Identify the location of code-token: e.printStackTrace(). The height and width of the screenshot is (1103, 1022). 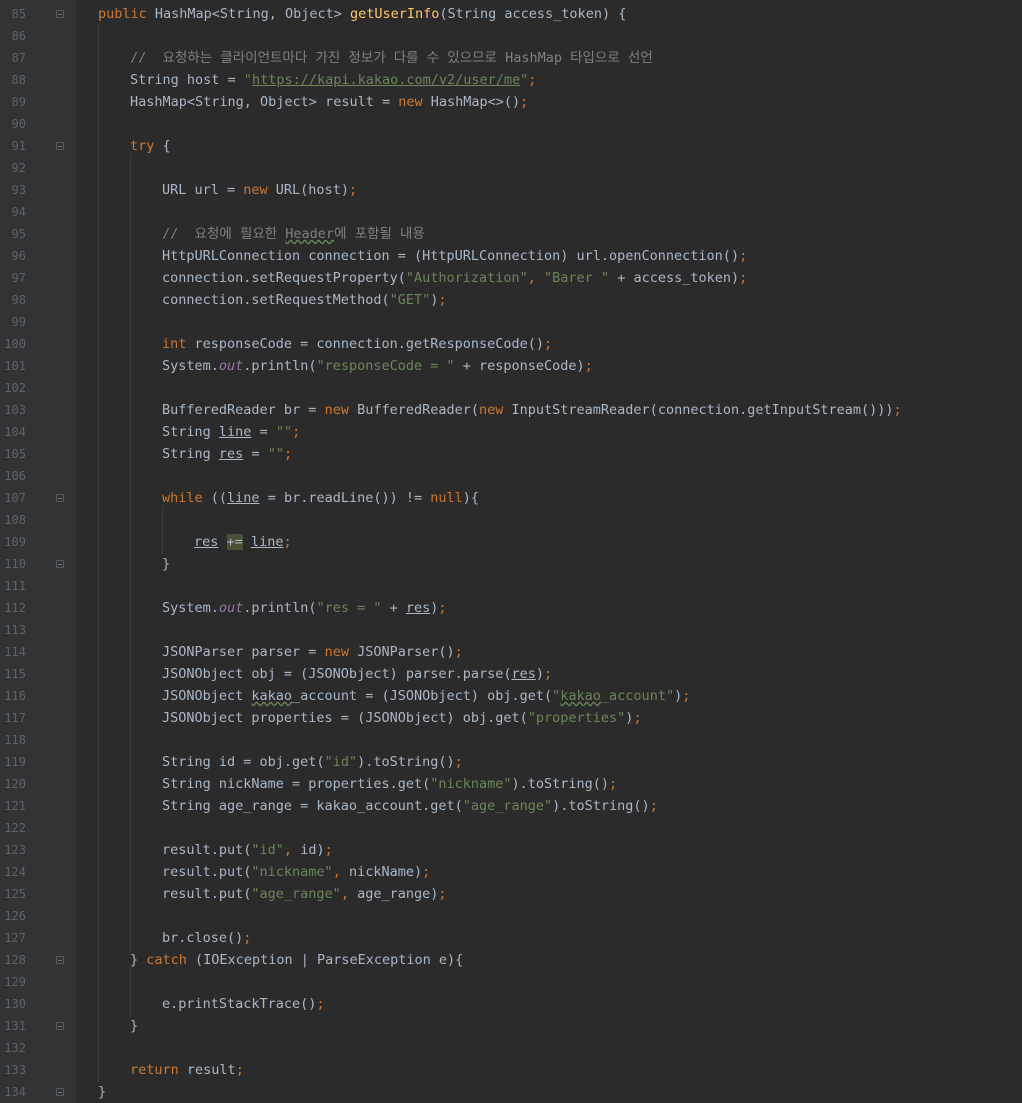
(239, 1004).